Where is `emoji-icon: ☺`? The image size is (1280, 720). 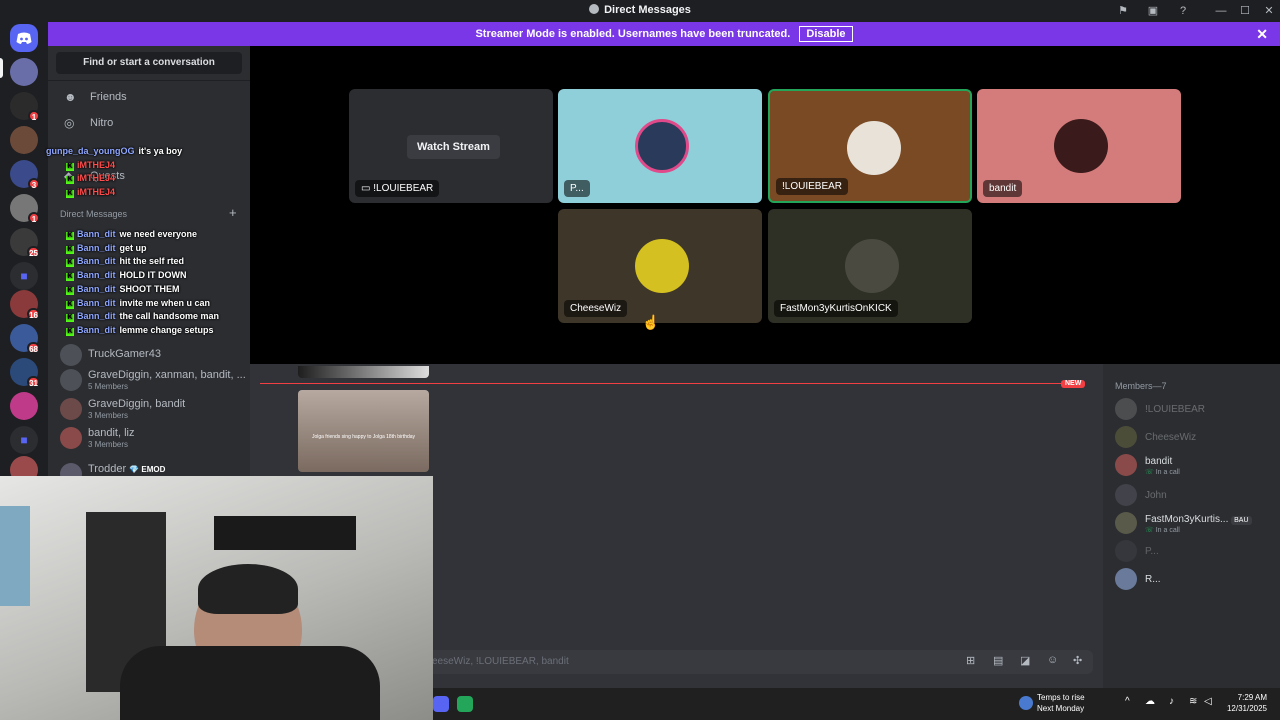
emoji-icon: ☺ is located at coordinates (1052, 660).